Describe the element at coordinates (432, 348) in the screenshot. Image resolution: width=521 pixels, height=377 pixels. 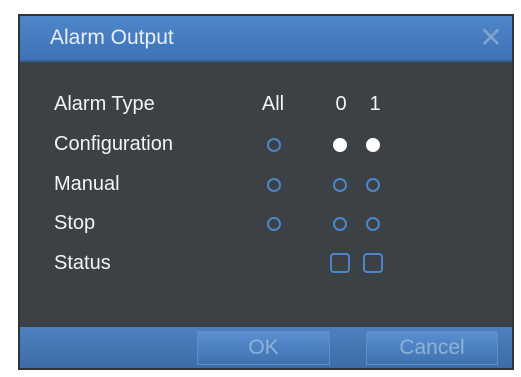
I see `cancel-button: Cancel` at that location.